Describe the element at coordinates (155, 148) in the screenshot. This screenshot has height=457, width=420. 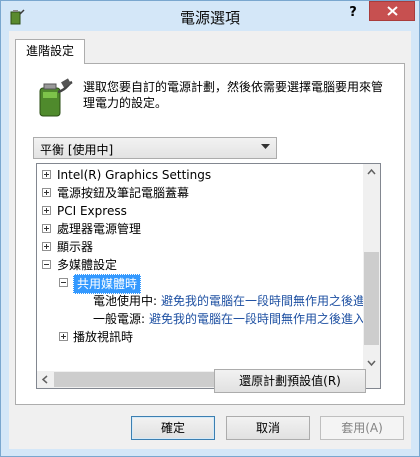
I see `power-plan-select: 平衡 [使用中]` at that location.